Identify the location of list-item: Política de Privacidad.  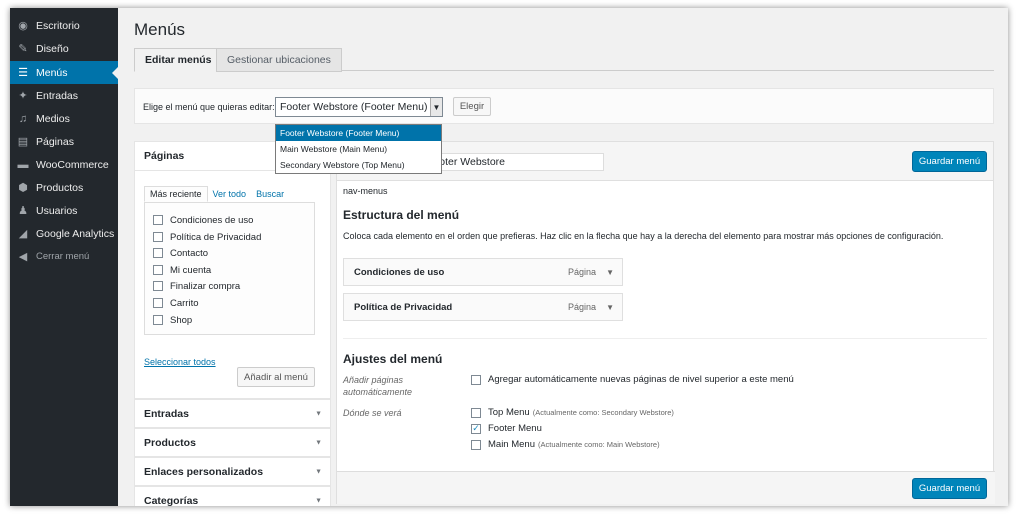
(207, 237).